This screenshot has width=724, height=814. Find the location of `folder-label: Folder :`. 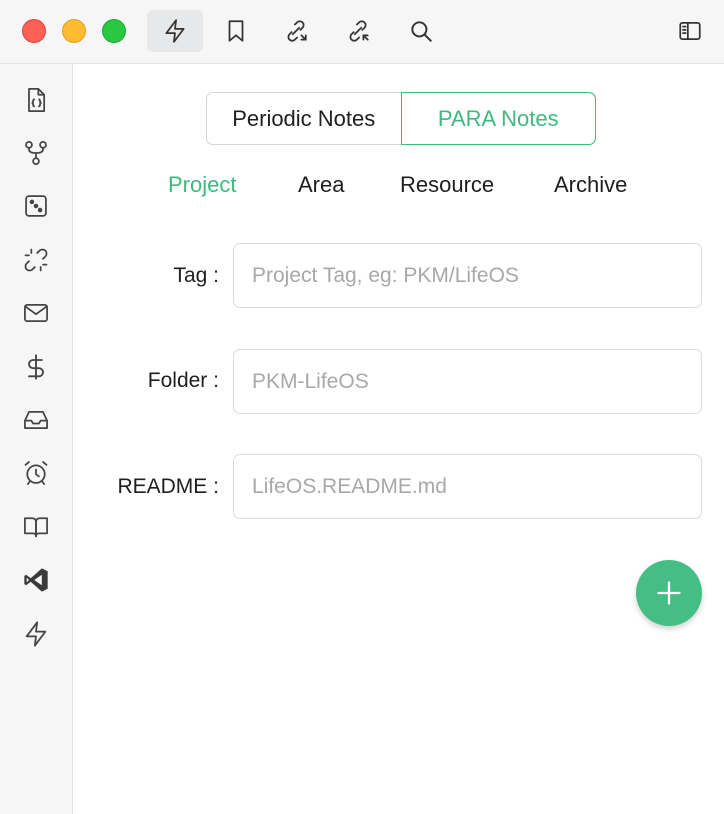

folder-label: Folder : is located at coordinates (183, 381).